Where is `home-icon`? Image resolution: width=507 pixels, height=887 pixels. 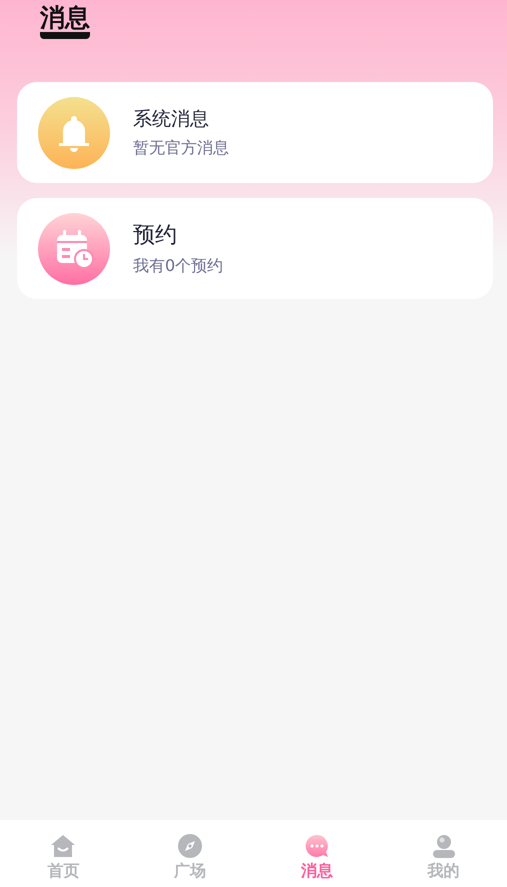
home-icon is located at coordinates (63, 846).